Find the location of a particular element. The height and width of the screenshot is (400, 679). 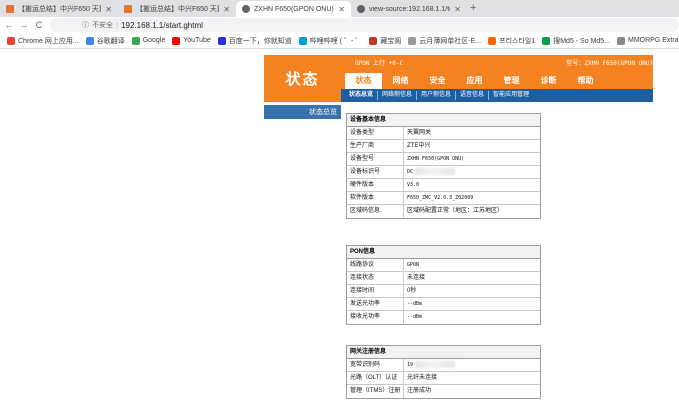

row-value: 19 is located at coordinates (472, 365).